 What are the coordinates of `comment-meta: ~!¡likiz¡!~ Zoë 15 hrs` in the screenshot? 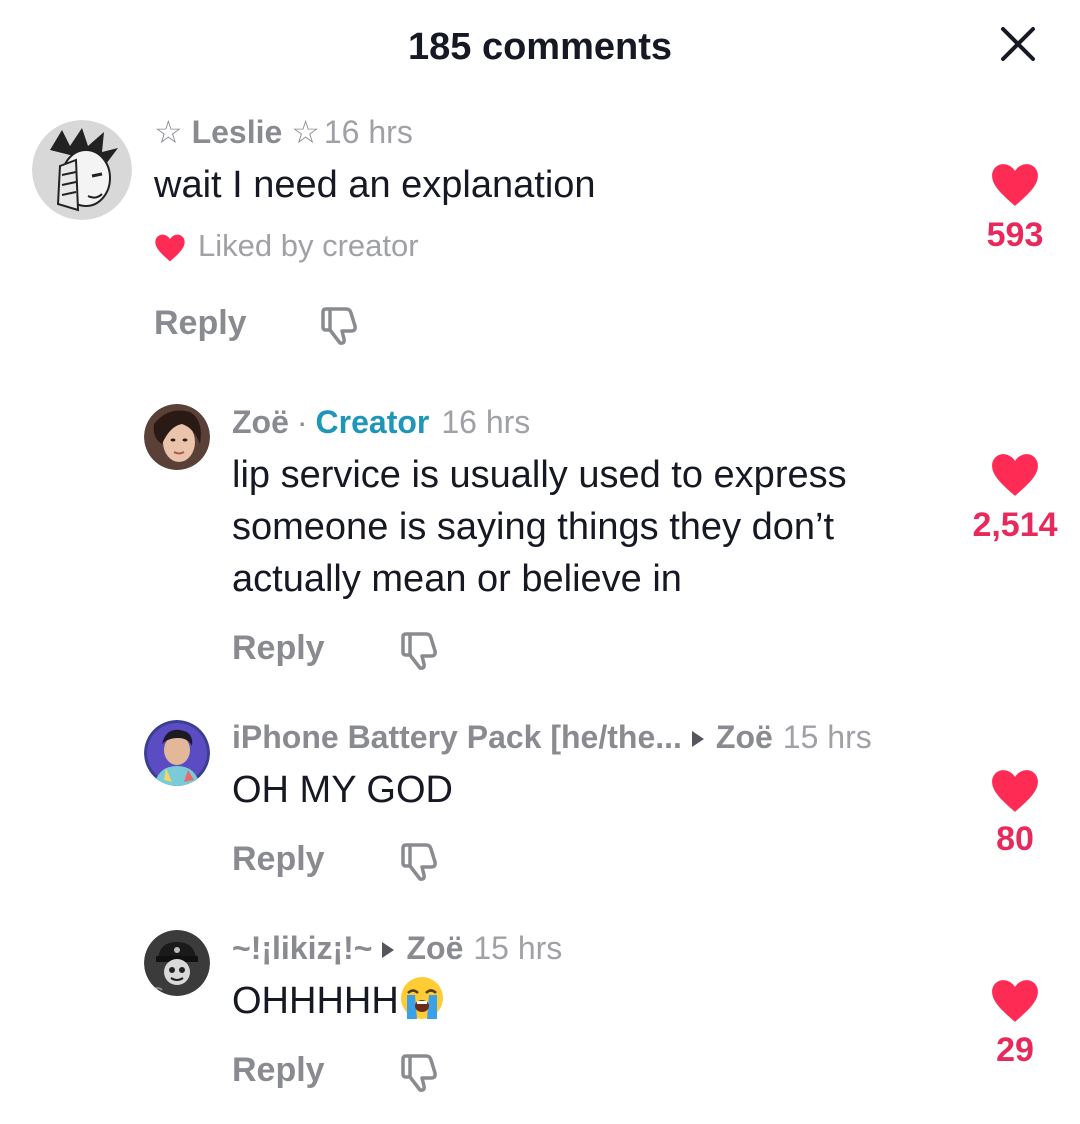 It's located at (397, 948).